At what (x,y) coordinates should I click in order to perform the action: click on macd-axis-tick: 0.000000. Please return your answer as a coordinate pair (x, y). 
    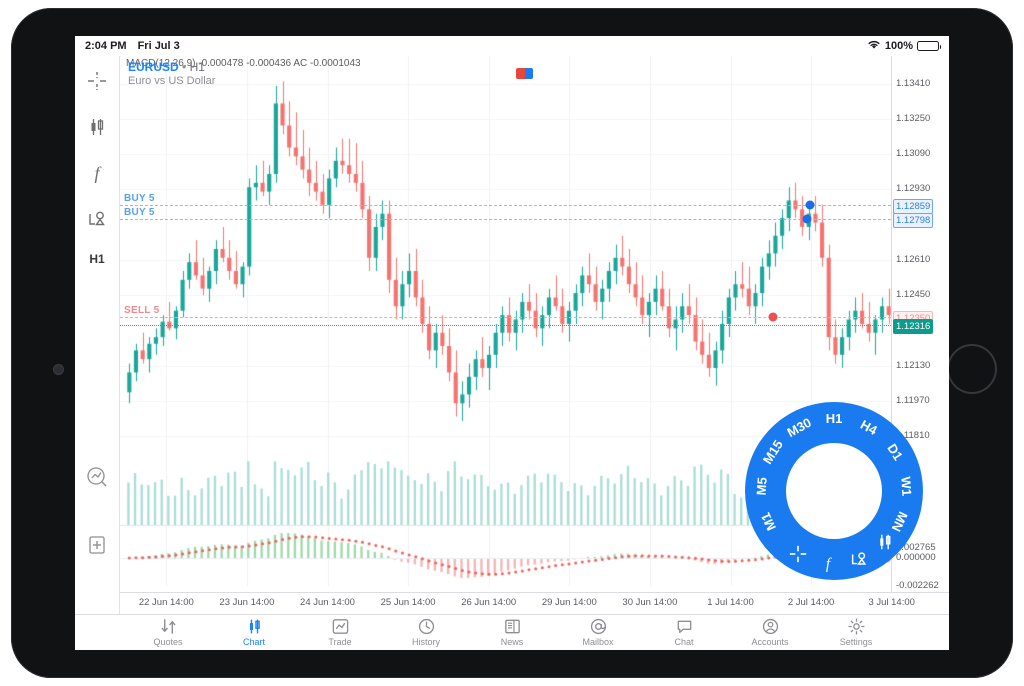
    Looking at the image, I should click on (916, 557).